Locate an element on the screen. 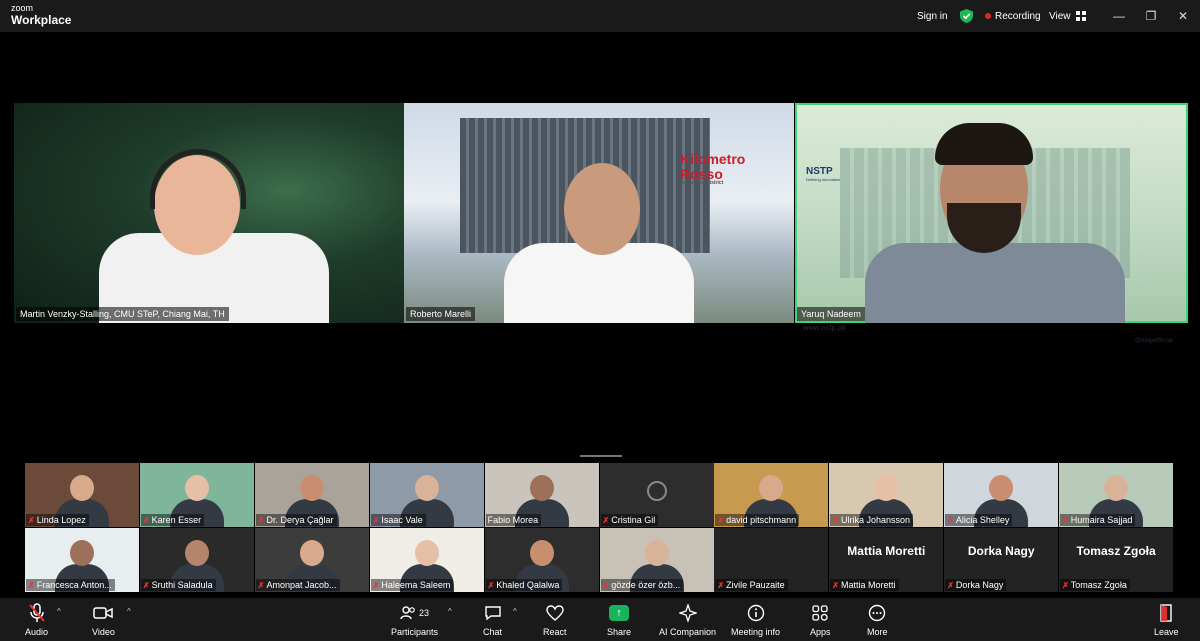 This screenshot has height=641, width=1200. participant-tile: Dorka Nagy ✗ Dorka Nagy is located at coordinates (1001, 560).